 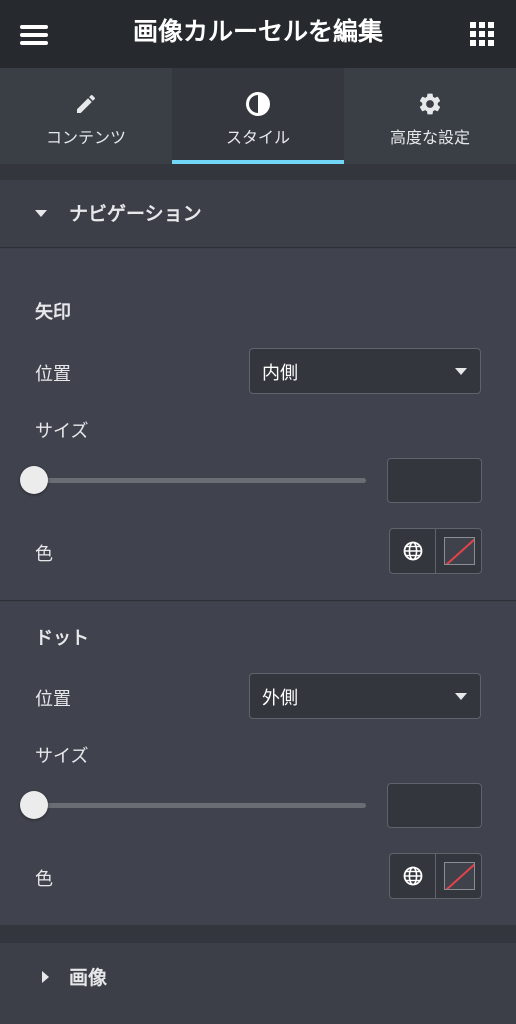 What do you see at coordinates (258, 983) in the screenshot?
I see `section-image-header: 画像` at bounding box center [258, 983].